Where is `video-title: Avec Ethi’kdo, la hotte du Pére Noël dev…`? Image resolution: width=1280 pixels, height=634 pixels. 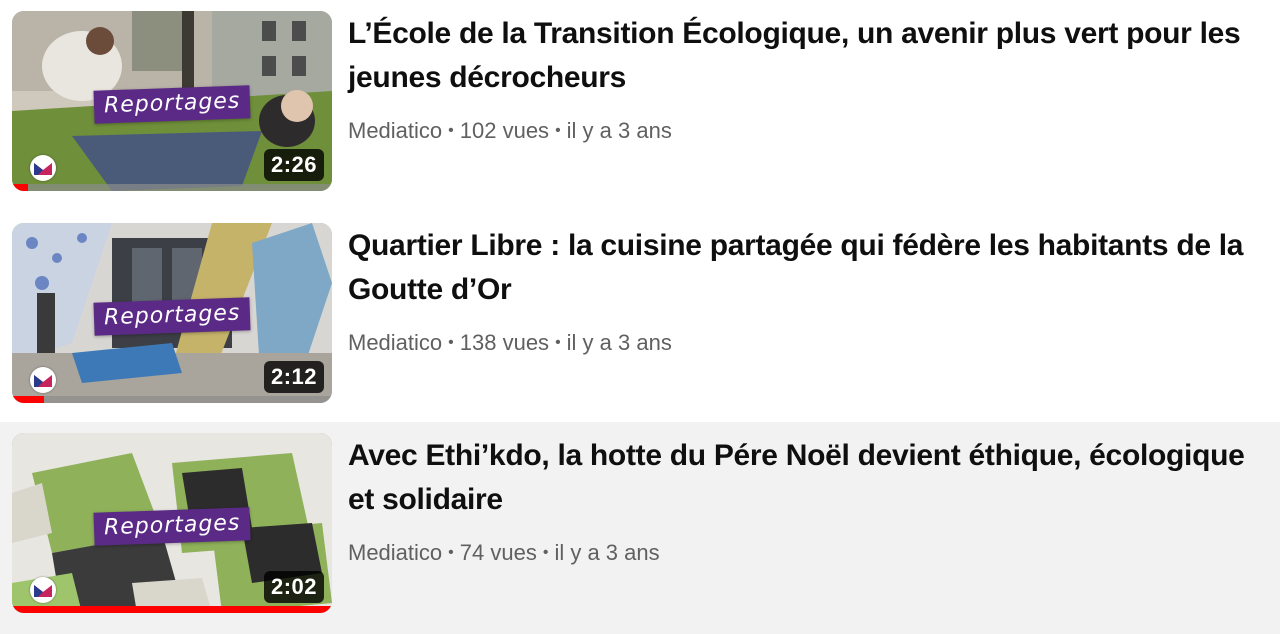 video-title: Avec Ethi’kdo, la hotte du Pére Noël dev… is located at coordinates (808, 478).